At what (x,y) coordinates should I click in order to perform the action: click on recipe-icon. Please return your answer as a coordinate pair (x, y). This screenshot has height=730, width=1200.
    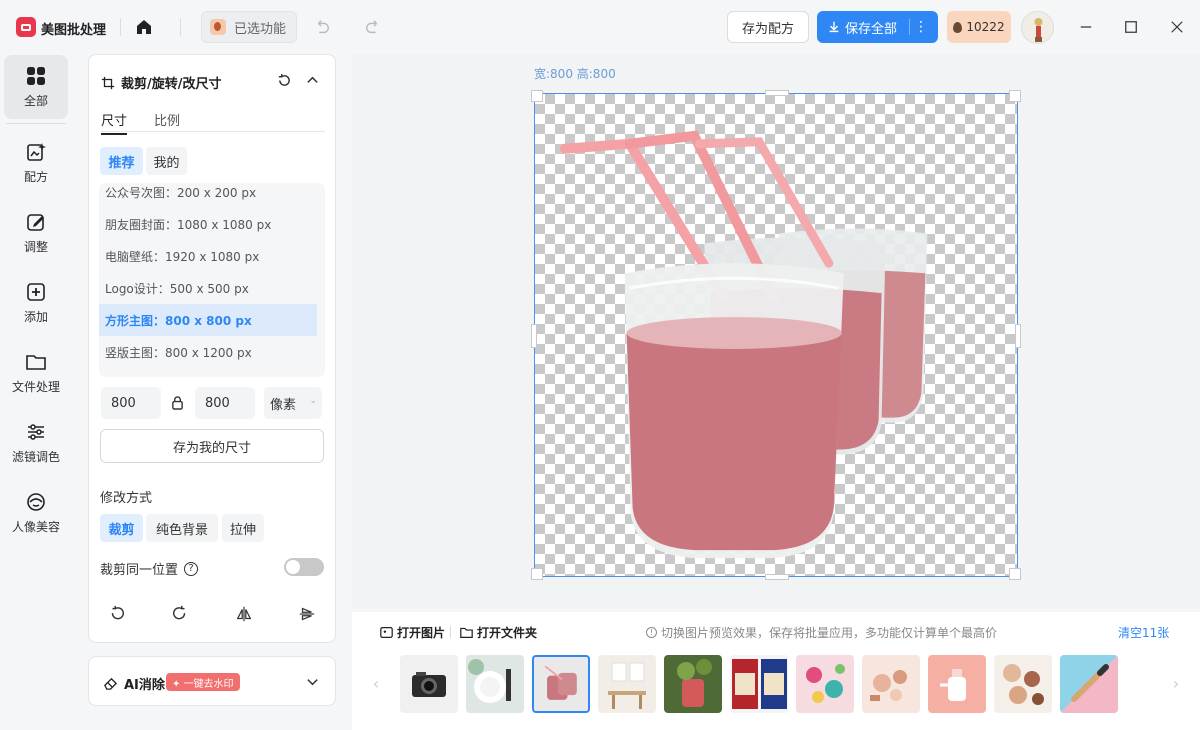
    Looking at the image, I should click on (36, 152).